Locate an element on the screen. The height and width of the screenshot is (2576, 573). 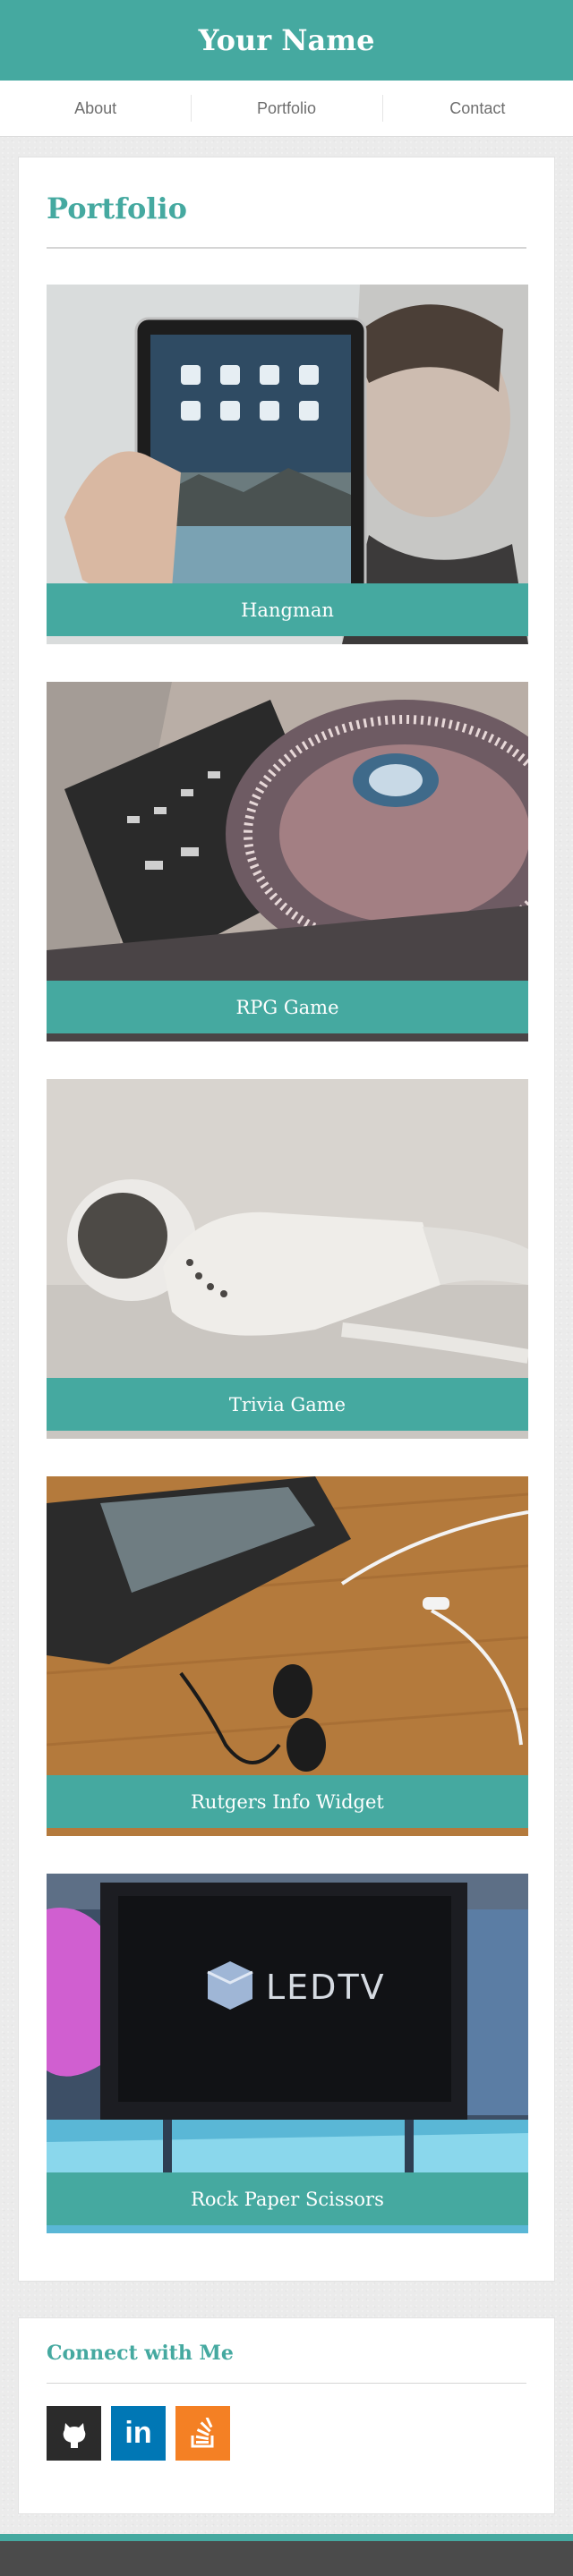
portfolio-item-rutgers-info-widget: Rutgers Info Widget is located at coordinates (287, 1656).